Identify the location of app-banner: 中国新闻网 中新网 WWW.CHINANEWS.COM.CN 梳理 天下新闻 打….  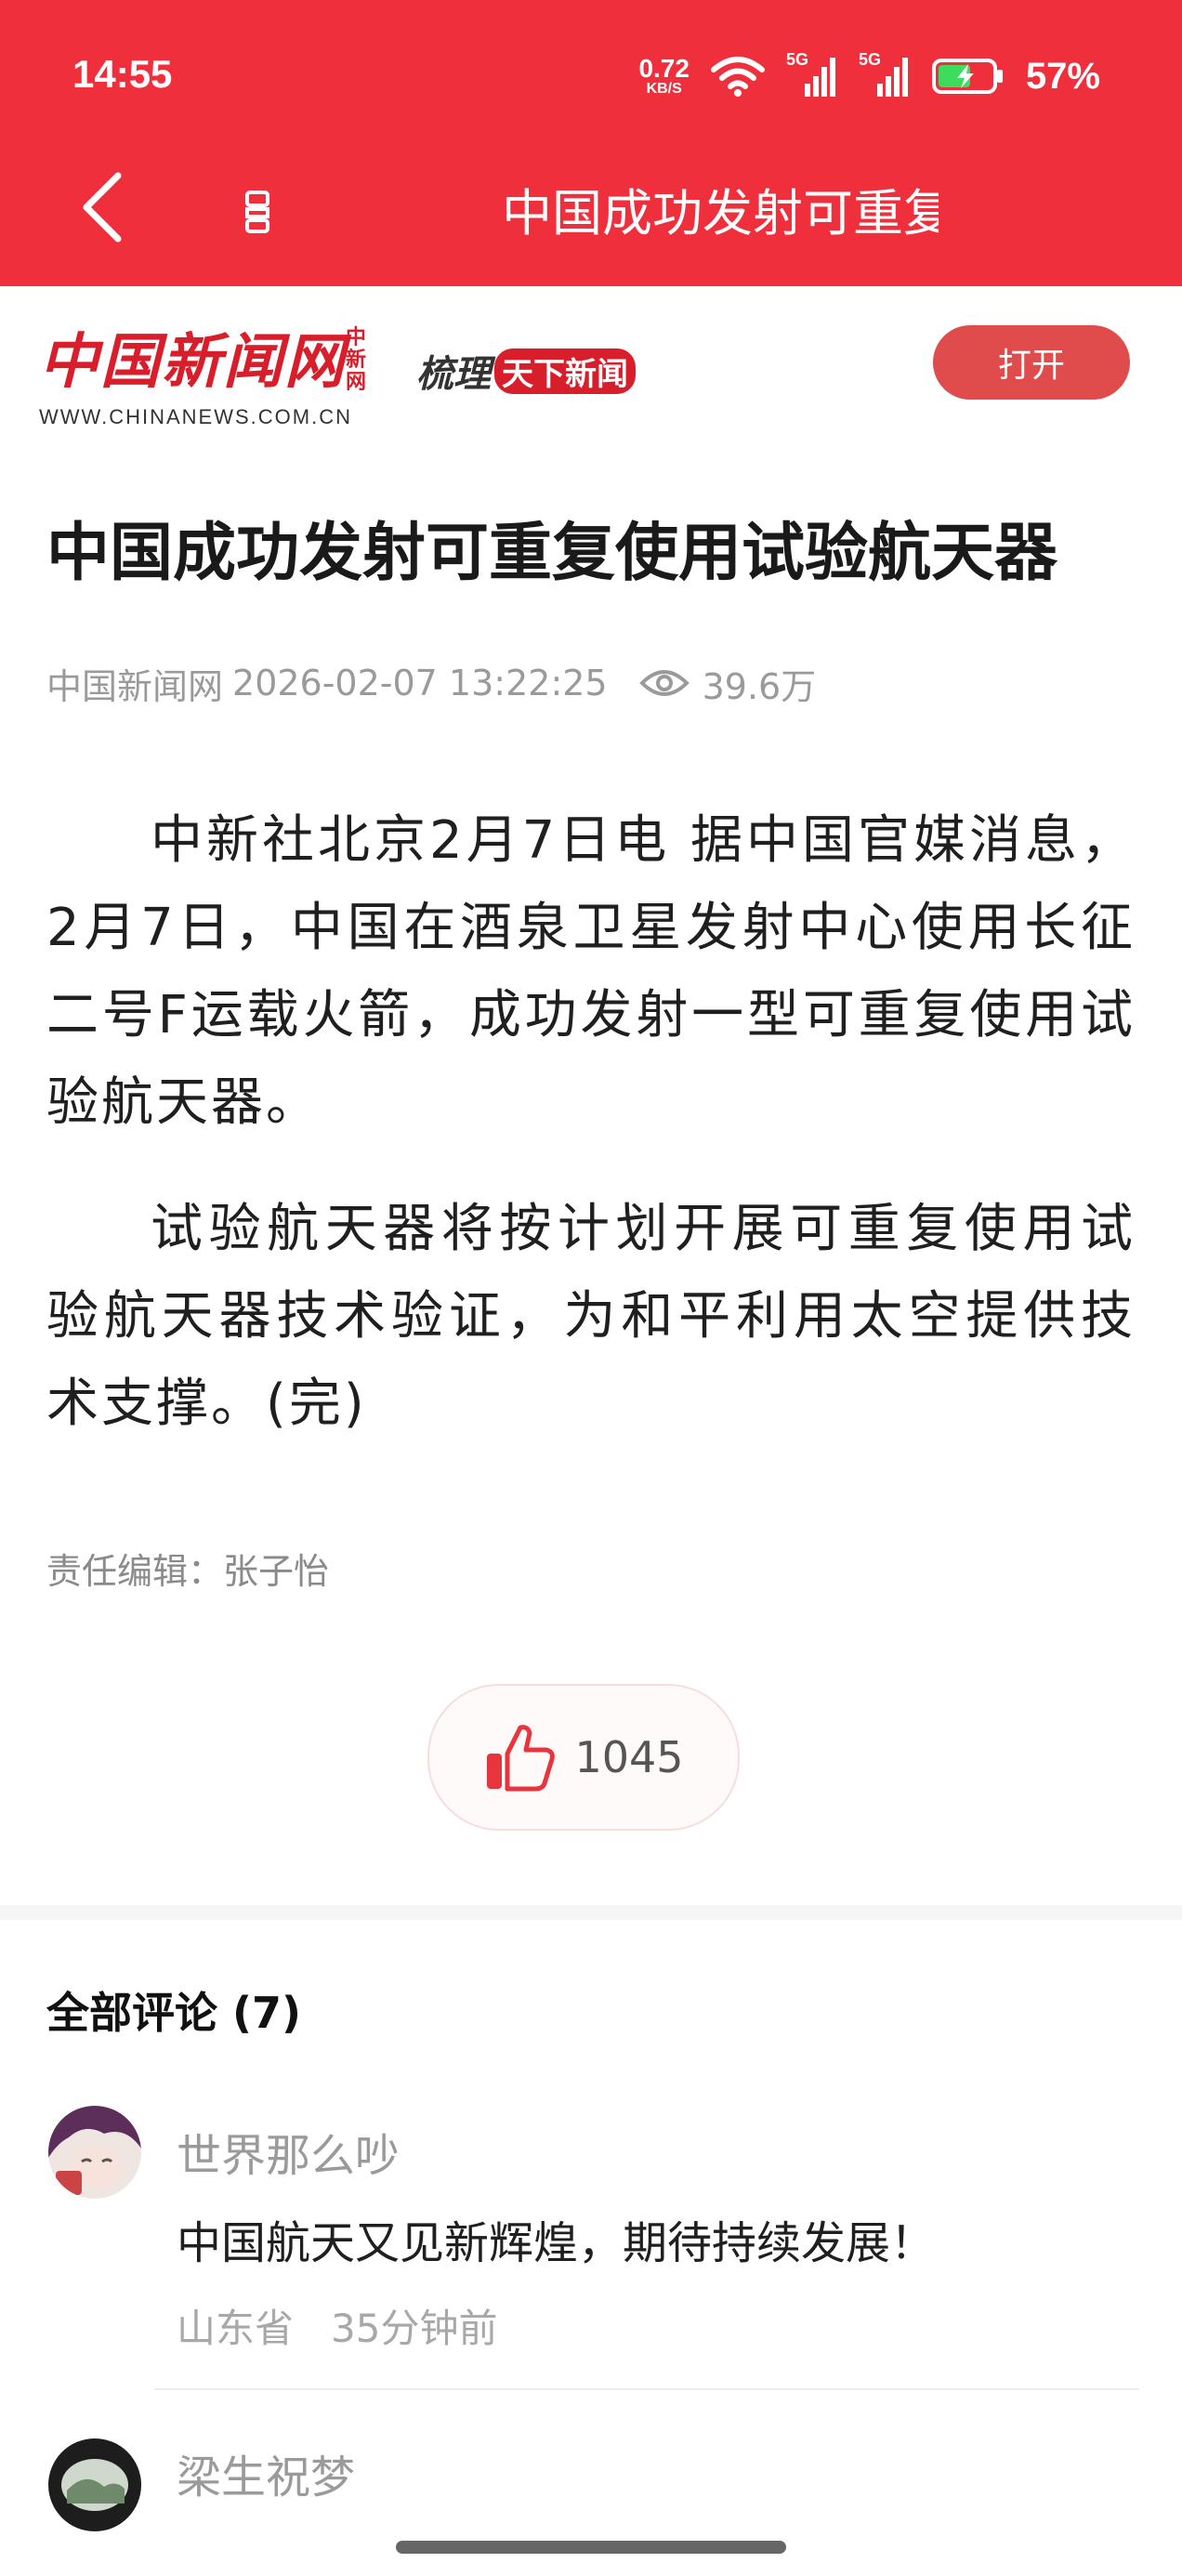
(591, 365).